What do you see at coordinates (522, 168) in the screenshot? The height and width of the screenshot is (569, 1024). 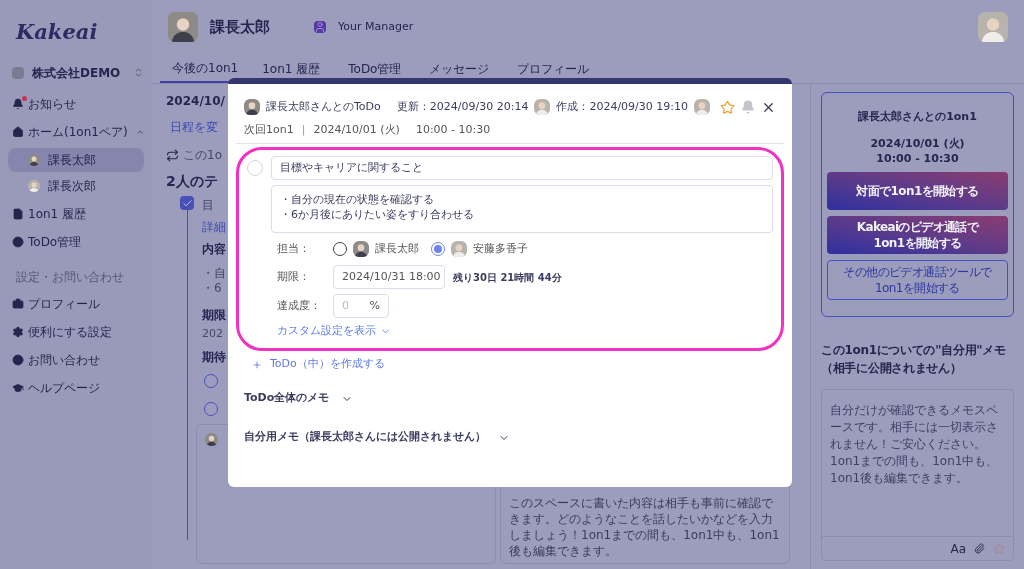 I see `todo-title-field: 目標やキャリアに関すること` at bounding box center [522, 168].